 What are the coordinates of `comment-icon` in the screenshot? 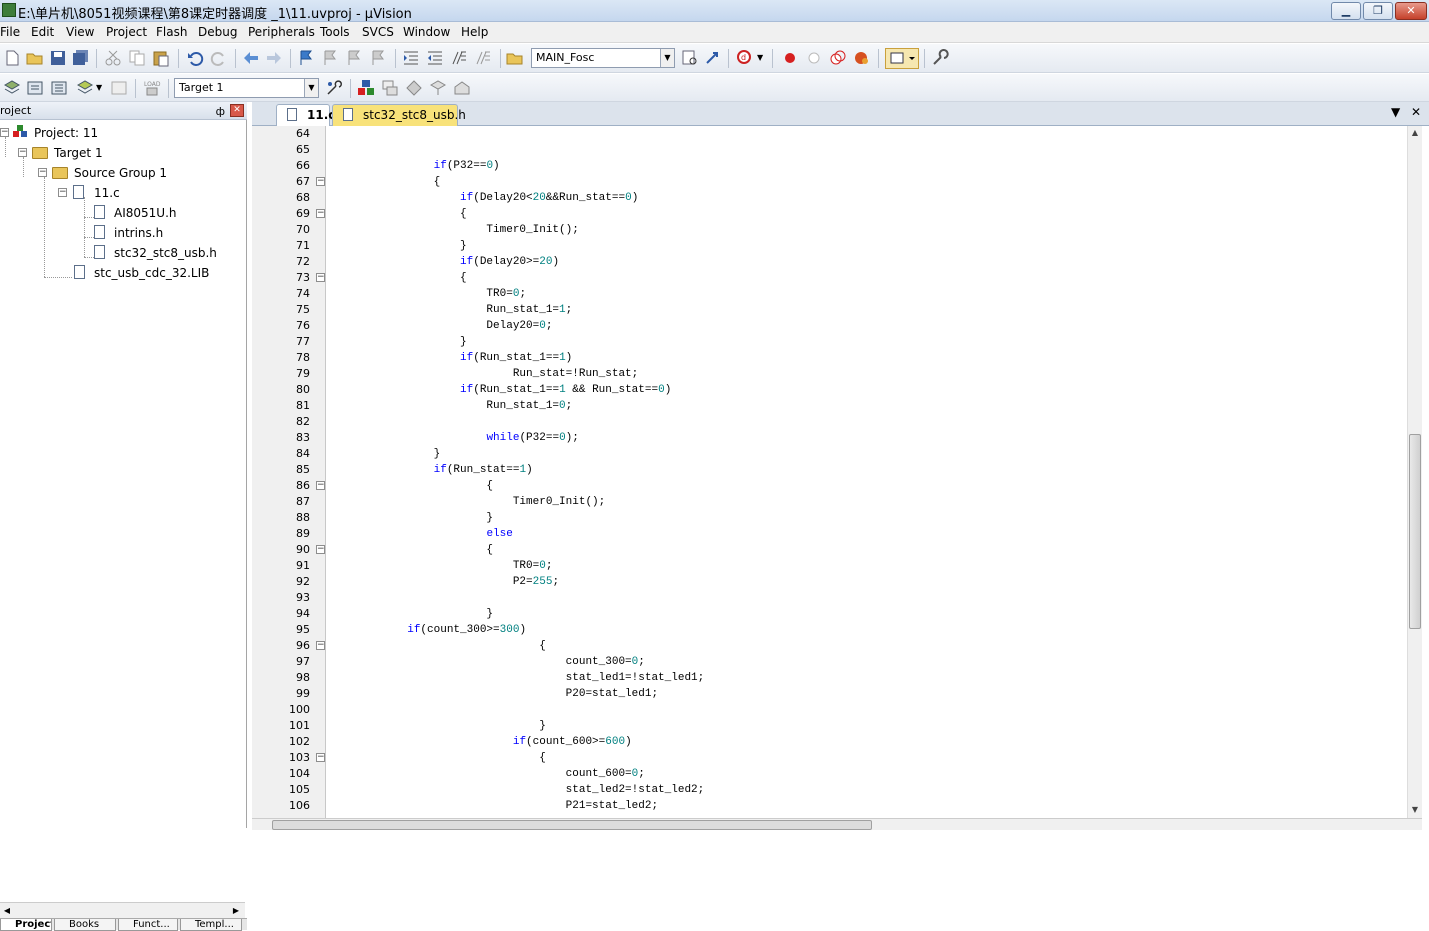 It's located at (459, 58).